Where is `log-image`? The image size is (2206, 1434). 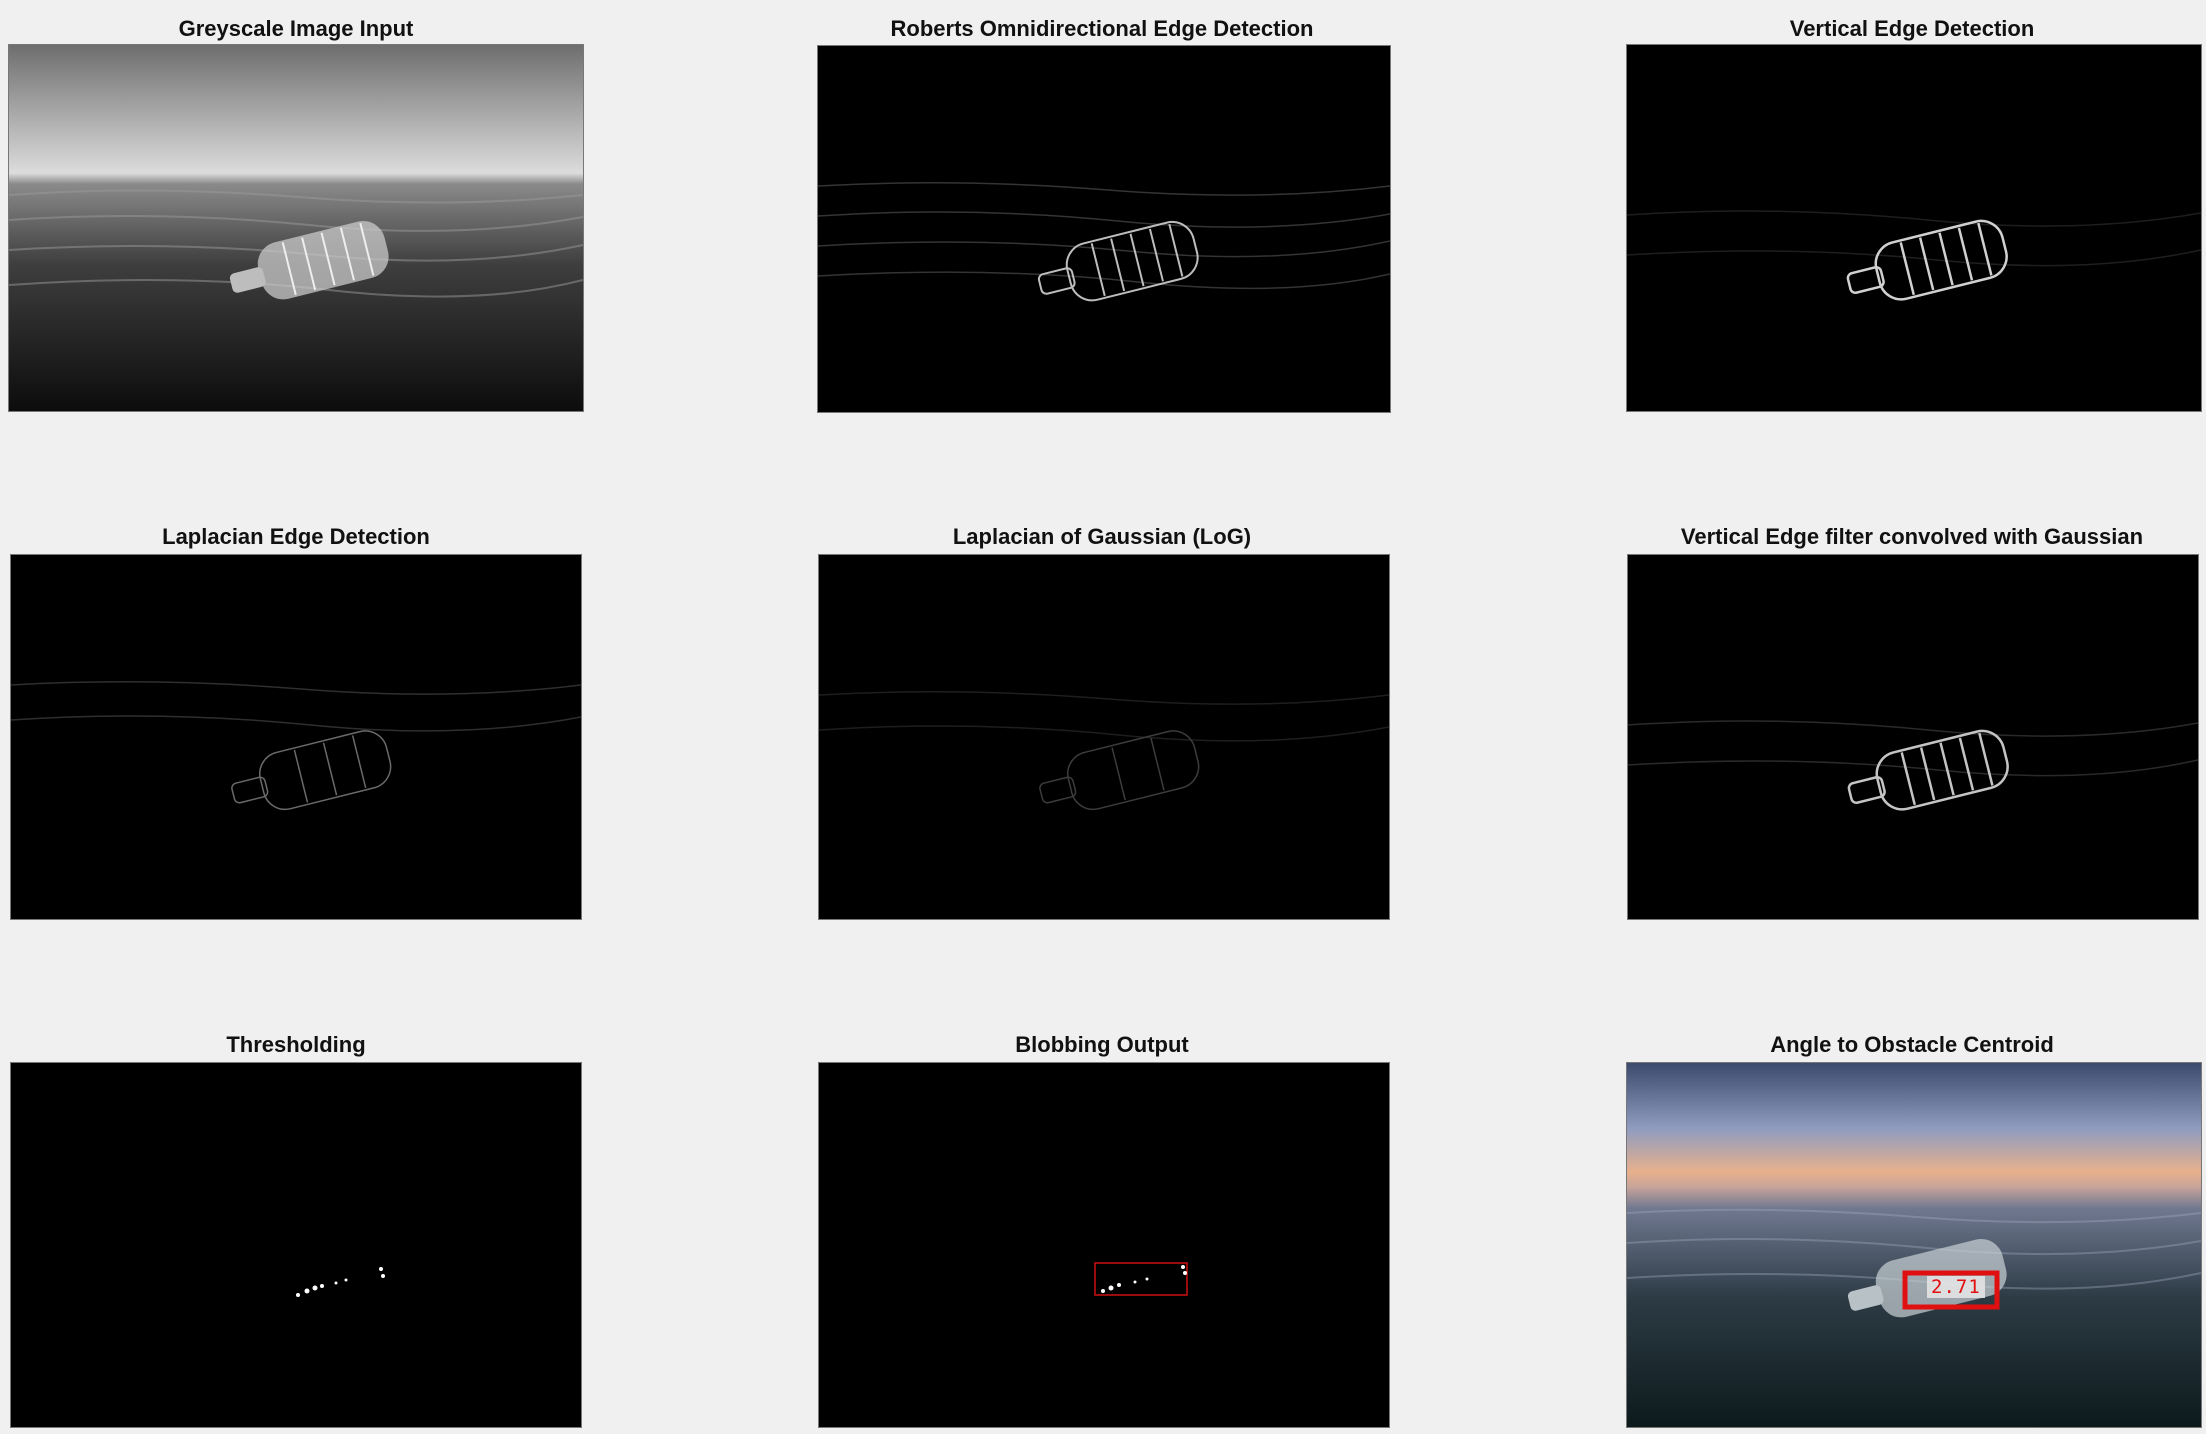
log-image is located at coordinates (1104, 737).